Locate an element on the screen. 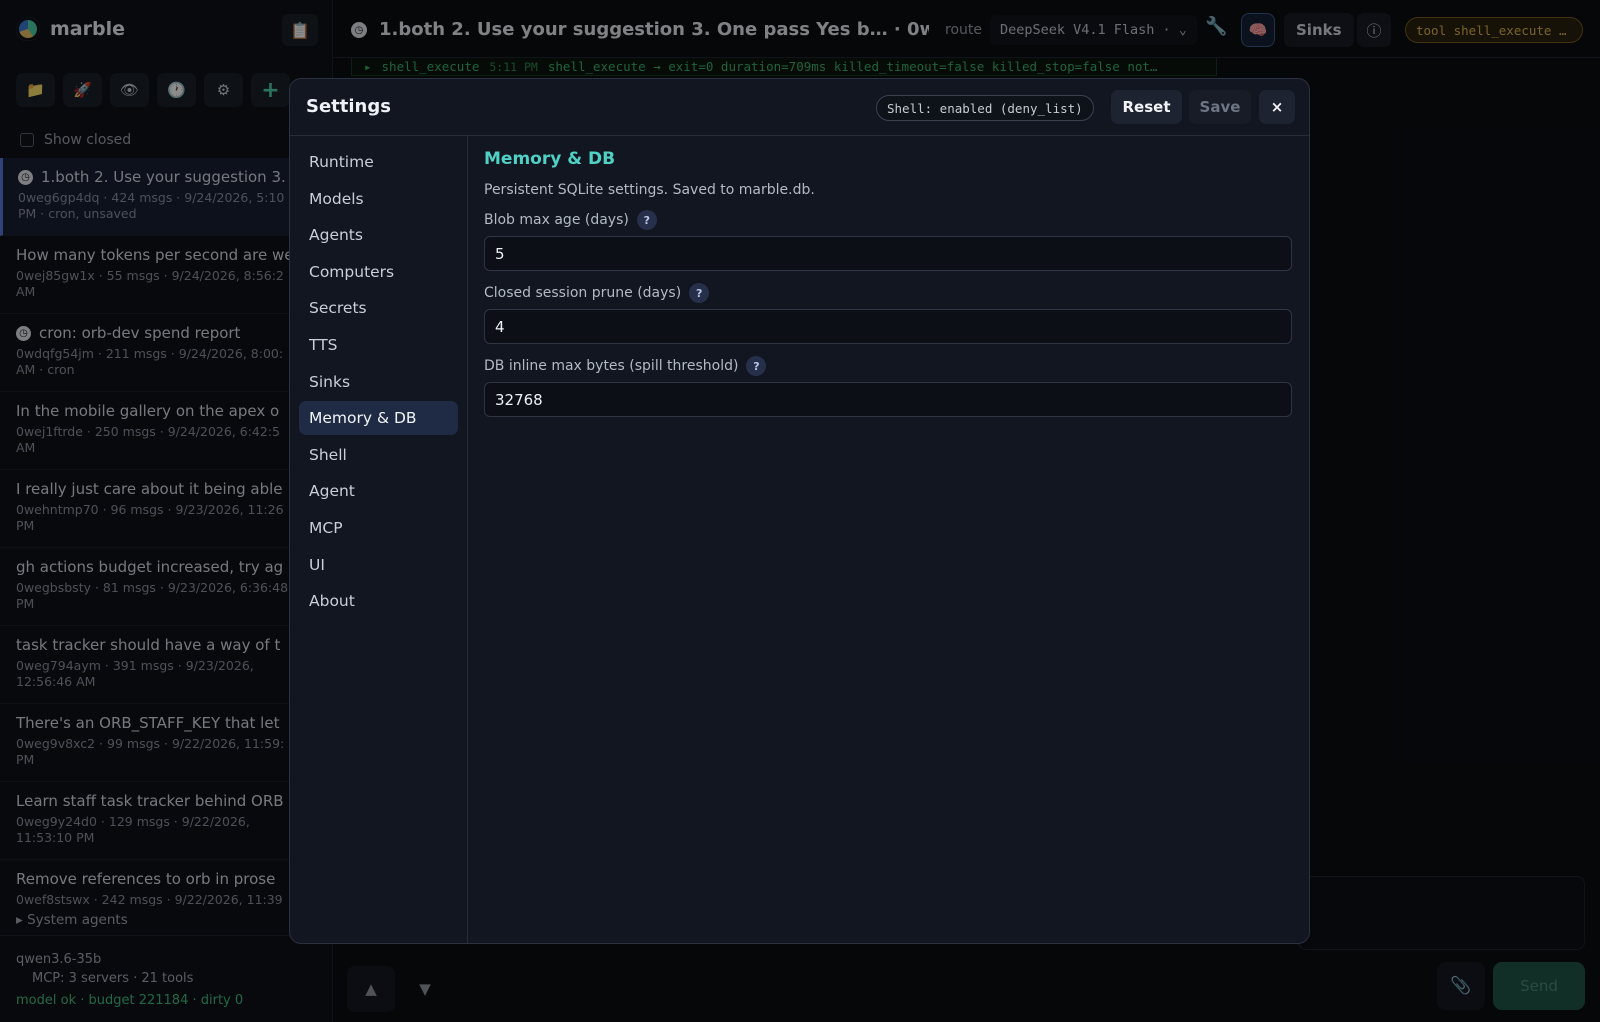 This screenshot has width=1600, height=1022. close-button: × is located at coordinates (1277, 107).